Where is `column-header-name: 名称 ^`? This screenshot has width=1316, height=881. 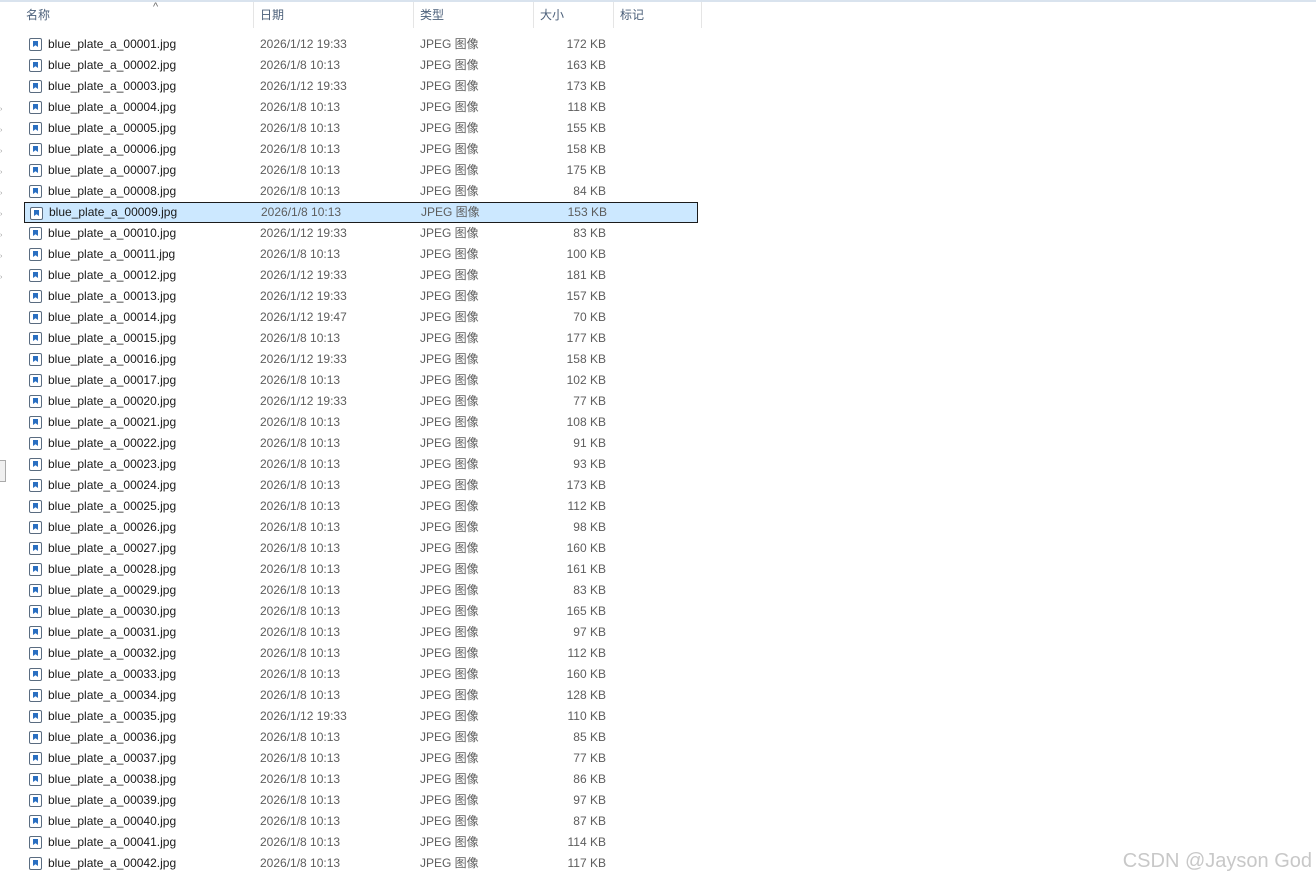
column-header-name: 名称 ^ is located at coordinates (137, 14).